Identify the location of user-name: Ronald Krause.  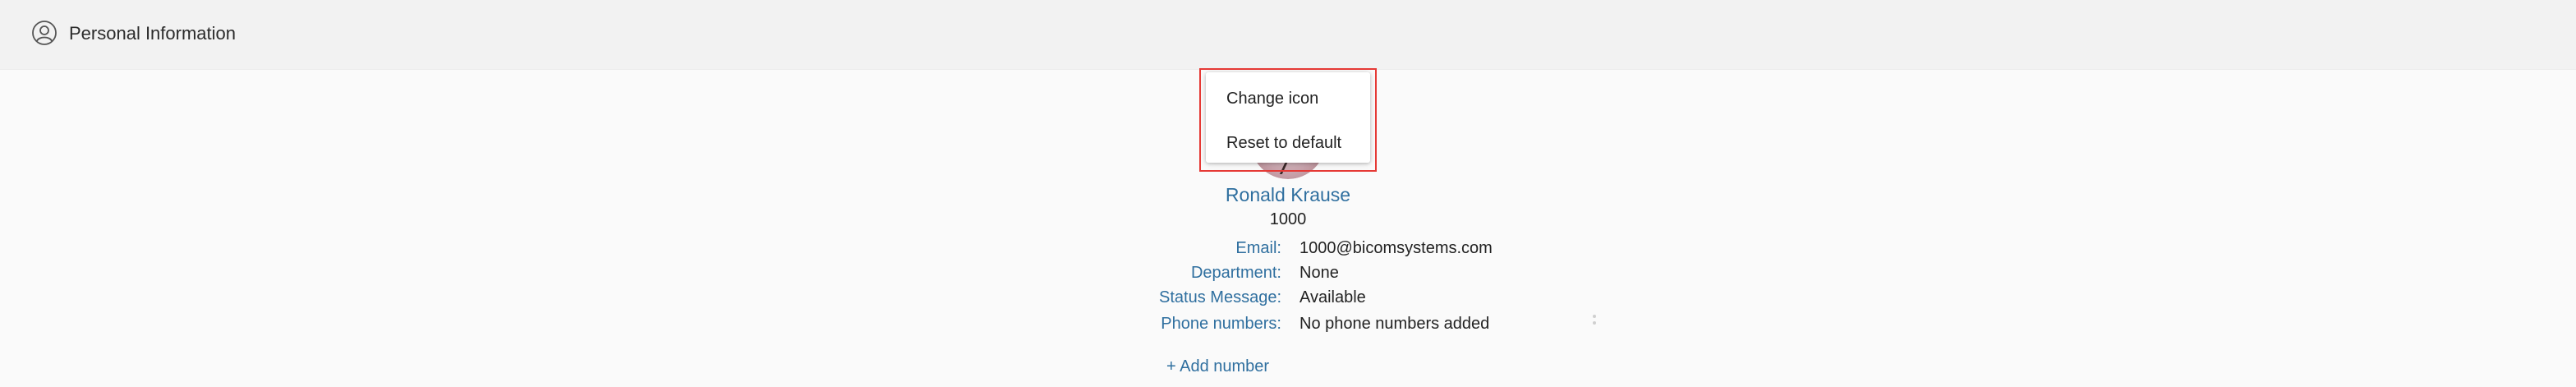
(1288, 194).